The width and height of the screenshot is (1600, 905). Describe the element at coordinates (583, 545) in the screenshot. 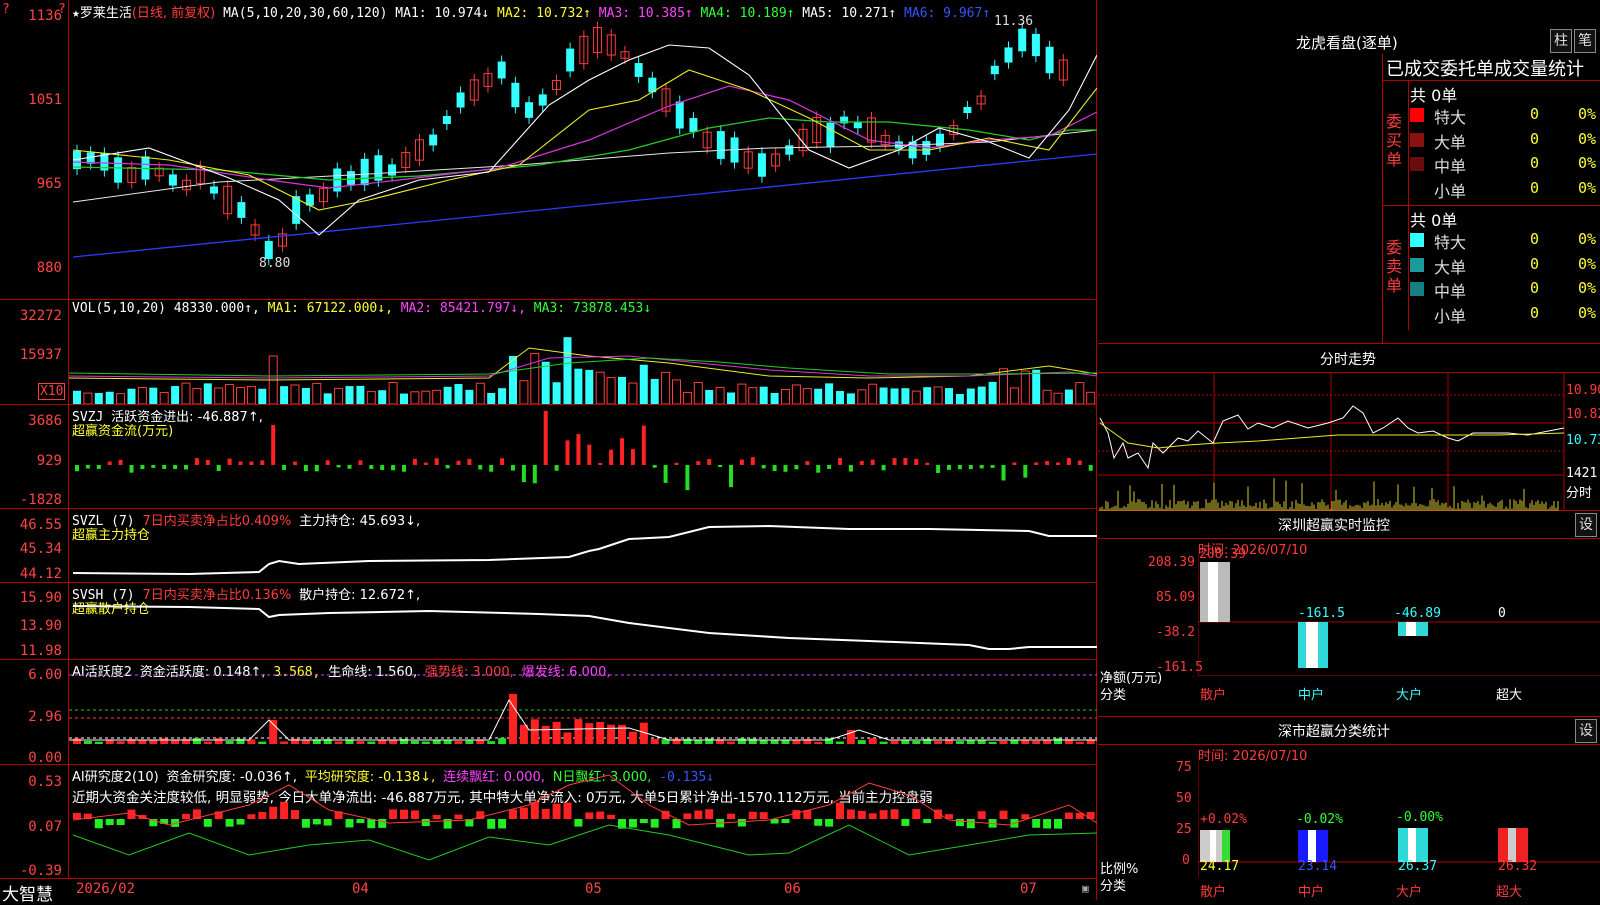

I see `svzl-chart` at that location.